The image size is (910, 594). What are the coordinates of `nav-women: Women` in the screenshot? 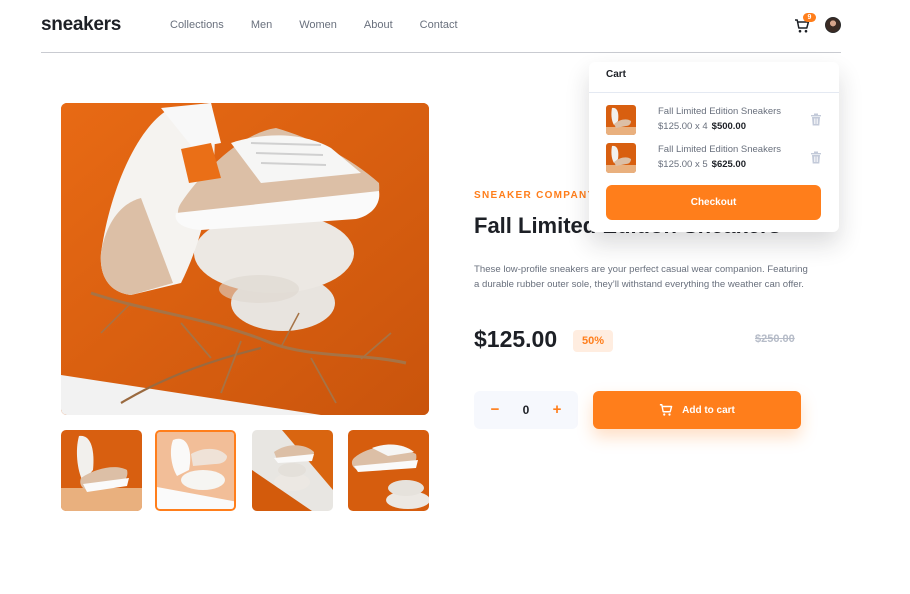 It's located at (318, 25).